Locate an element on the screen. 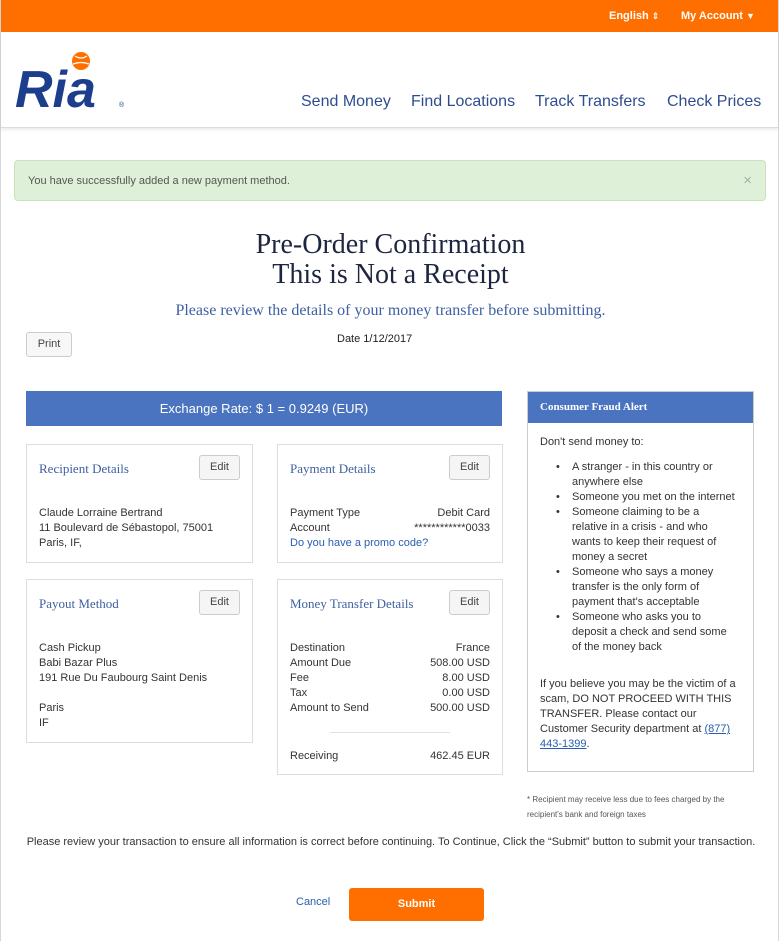 The height and width of the screenshot is (941, 779). account-label: Account is located at coordinates (310, 528).